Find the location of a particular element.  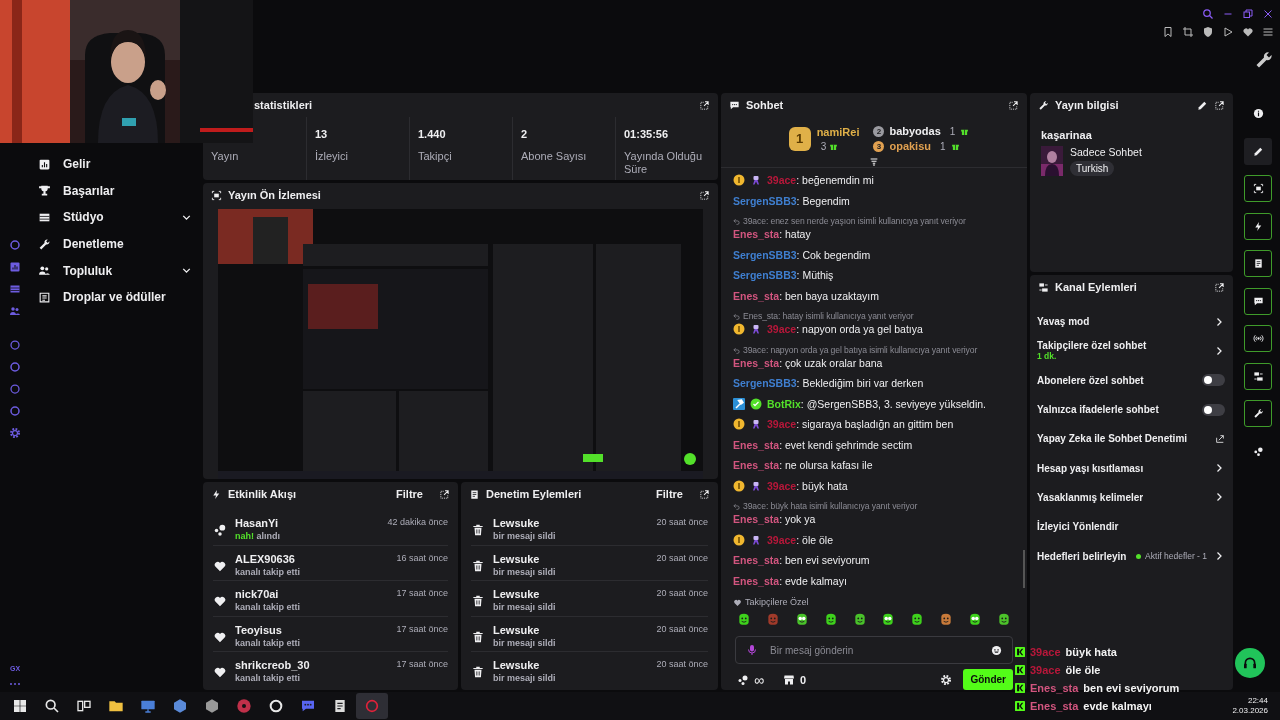

sidebar-item: Başarılar is located at coordinates (115, 191).